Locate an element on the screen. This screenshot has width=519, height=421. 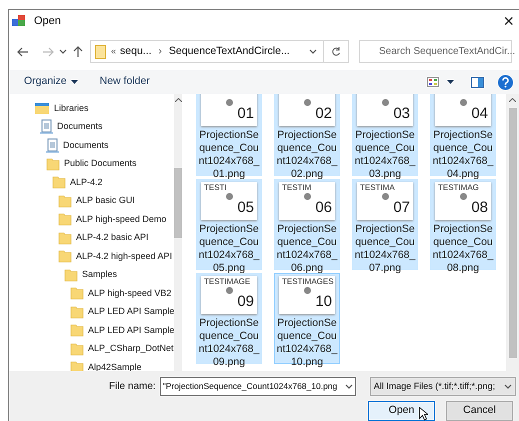
thumbnail-number: 10 is located at coordinates (323, 302).